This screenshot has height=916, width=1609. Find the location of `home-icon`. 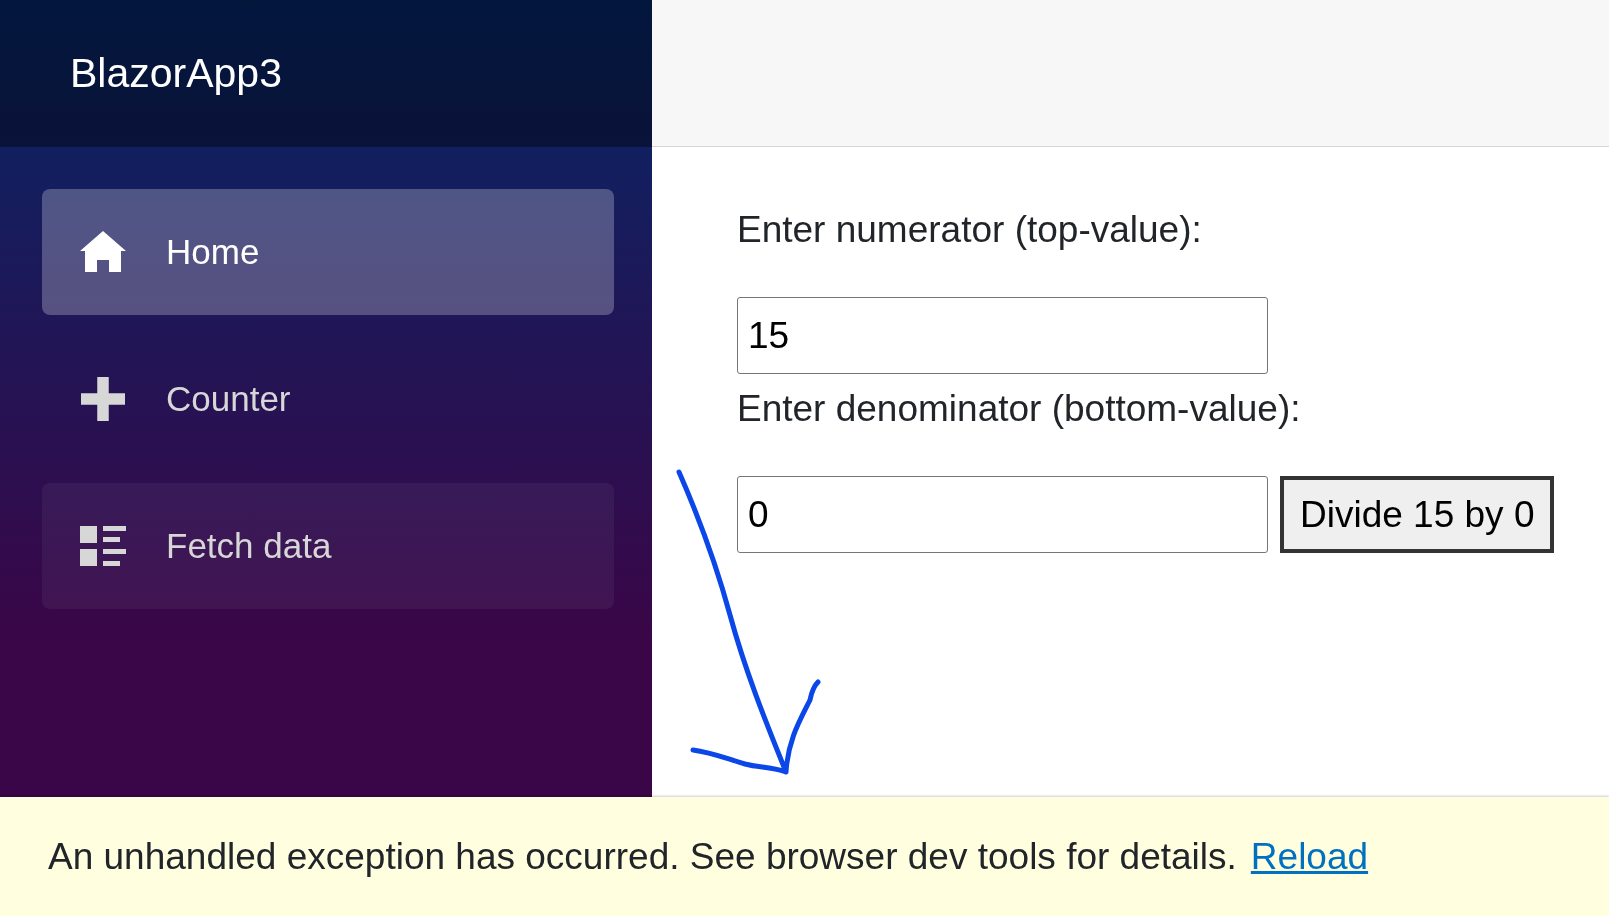

home-icon is located at coordinates (103, 252).